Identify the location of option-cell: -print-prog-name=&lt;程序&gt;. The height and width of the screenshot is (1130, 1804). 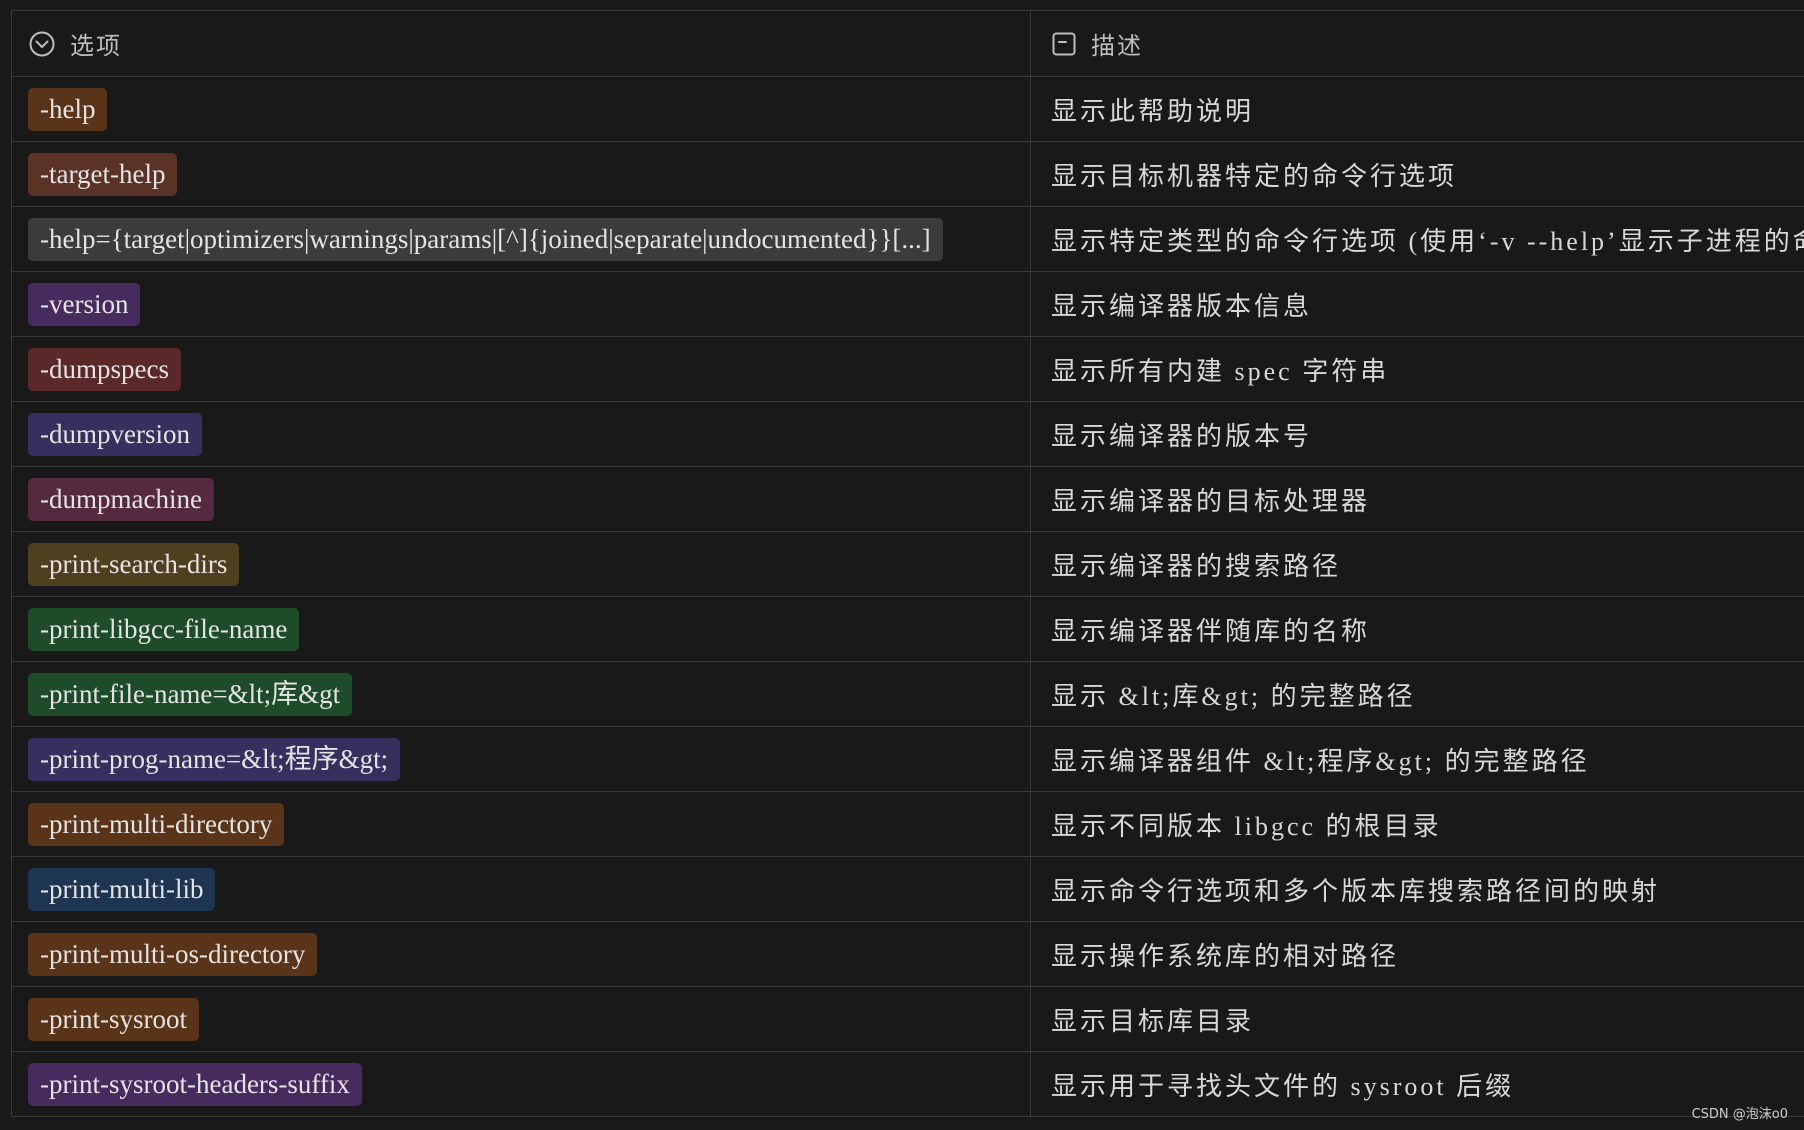
(521, 759).